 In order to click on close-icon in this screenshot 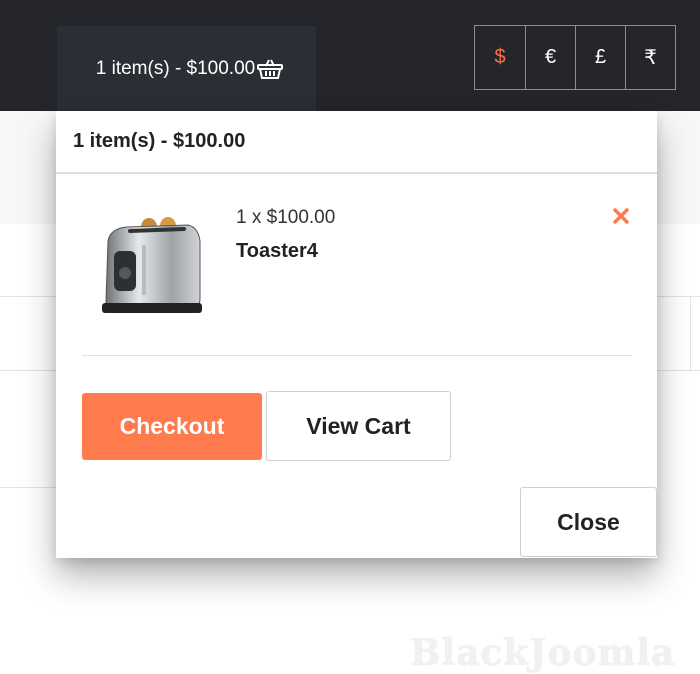, I will do `click(621, 218)`.